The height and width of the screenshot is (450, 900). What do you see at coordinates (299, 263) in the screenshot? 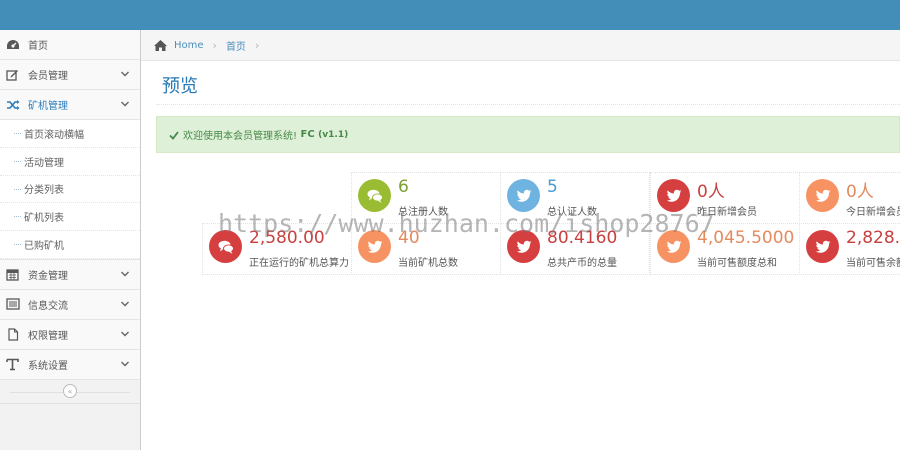
I see `stat-label: 正在运行的矿机总算力` at bounding box center [299, 263].